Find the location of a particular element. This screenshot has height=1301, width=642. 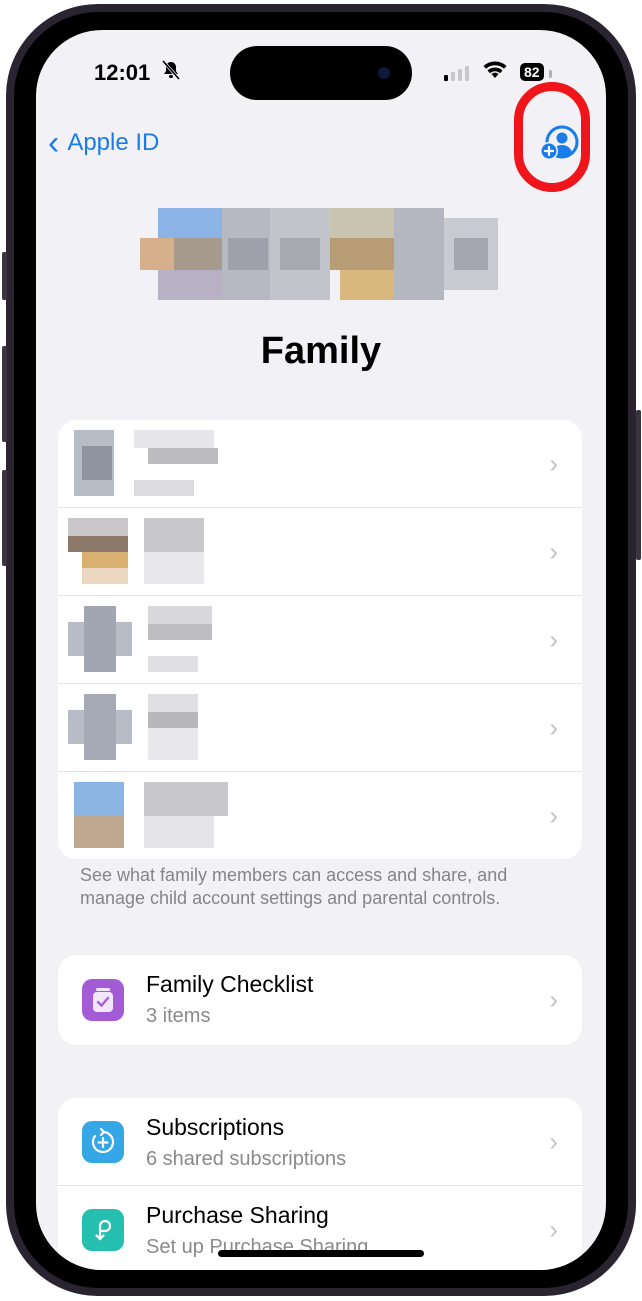

row-title: Subscriptions is located at coordinates (215, 1127).